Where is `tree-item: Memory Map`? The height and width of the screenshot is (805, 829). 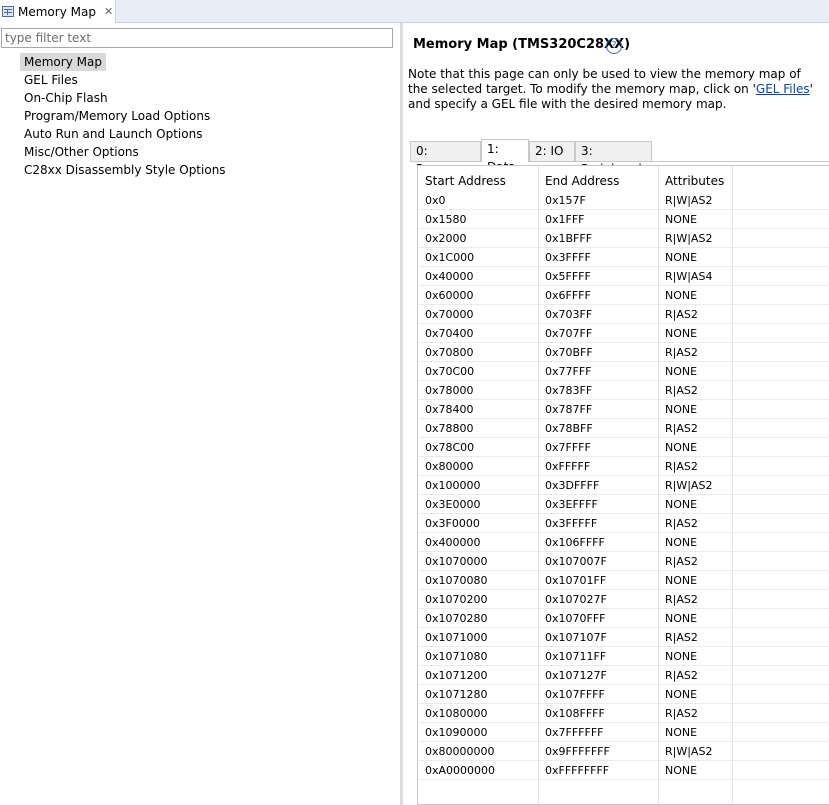 tree-item: Memory Map is located at coordinates (63, 62).